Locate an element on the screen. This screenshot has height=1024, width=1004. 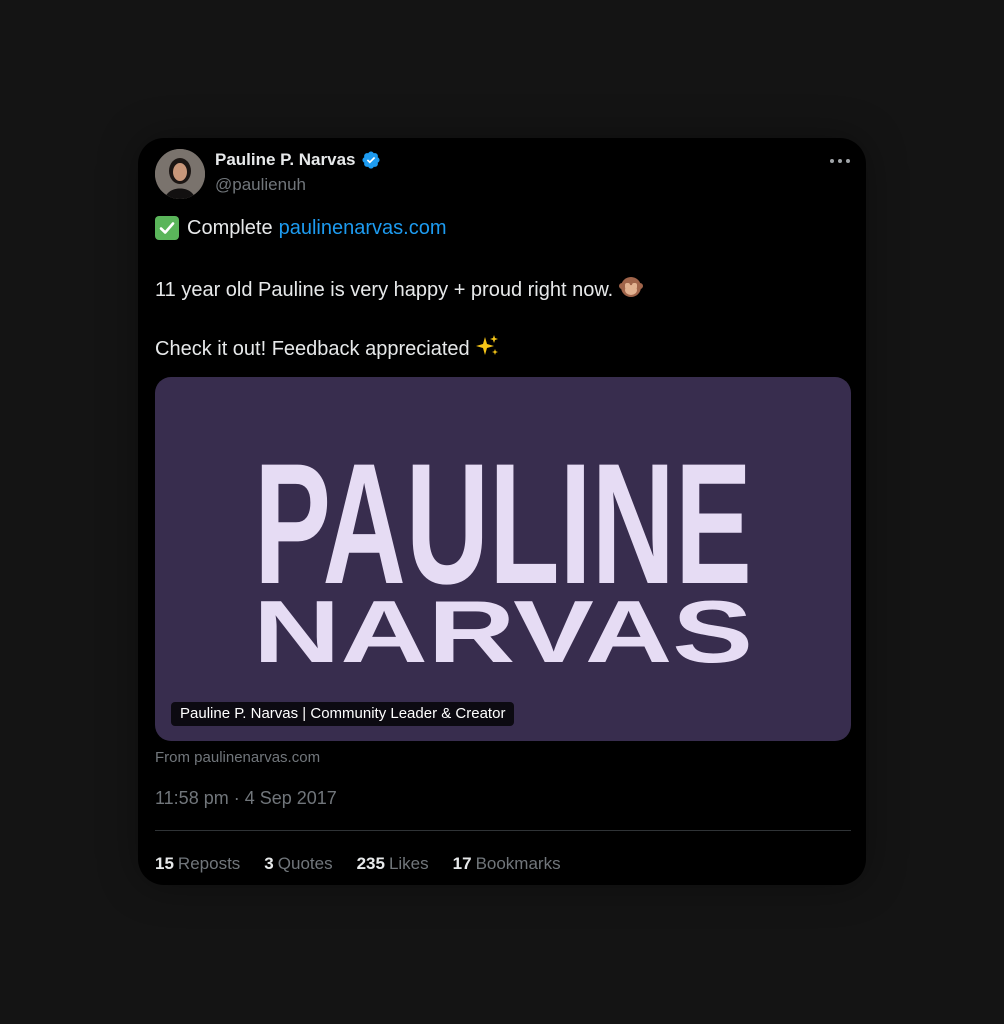
avatar-photo is located at coordinates (180, 174).